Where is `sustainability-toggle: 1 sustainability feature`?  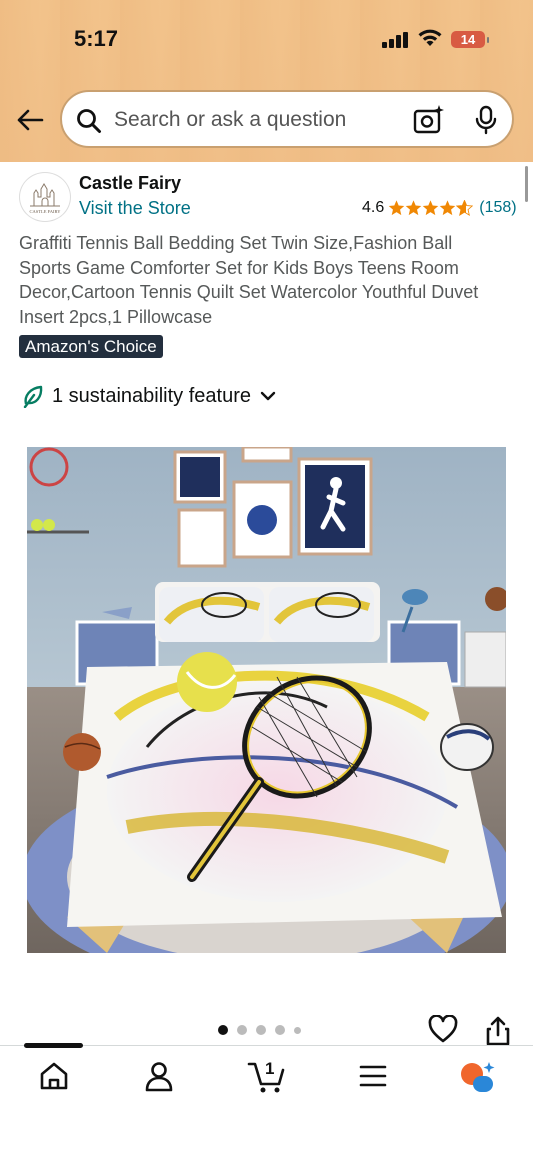
sustainability-toggle: 1 sustainability feature is located at coordinates (149, 396).